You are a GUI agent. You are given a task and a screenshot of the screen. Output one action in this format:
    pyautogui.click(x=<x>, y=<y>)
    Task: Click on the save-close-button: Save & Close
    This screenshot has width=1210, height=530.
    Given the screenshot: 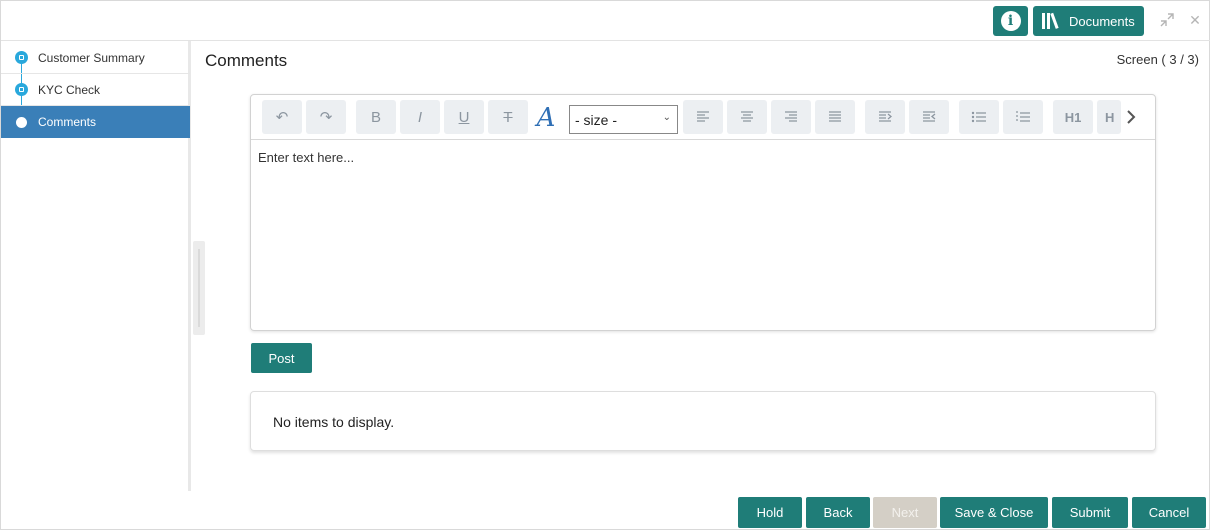 What is the action you would take?
    pyautogui.click(x=994, y=512)
    